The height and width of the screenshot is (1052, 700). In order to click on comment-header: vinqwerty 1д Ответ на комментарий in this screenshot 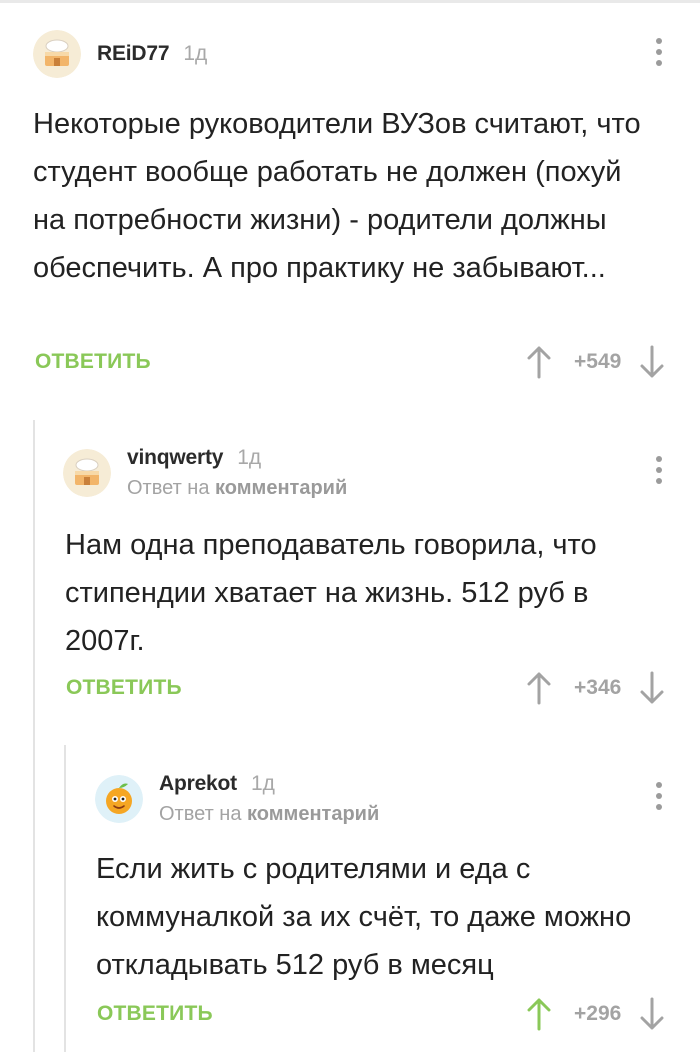, I will do `click(205, 473)`.